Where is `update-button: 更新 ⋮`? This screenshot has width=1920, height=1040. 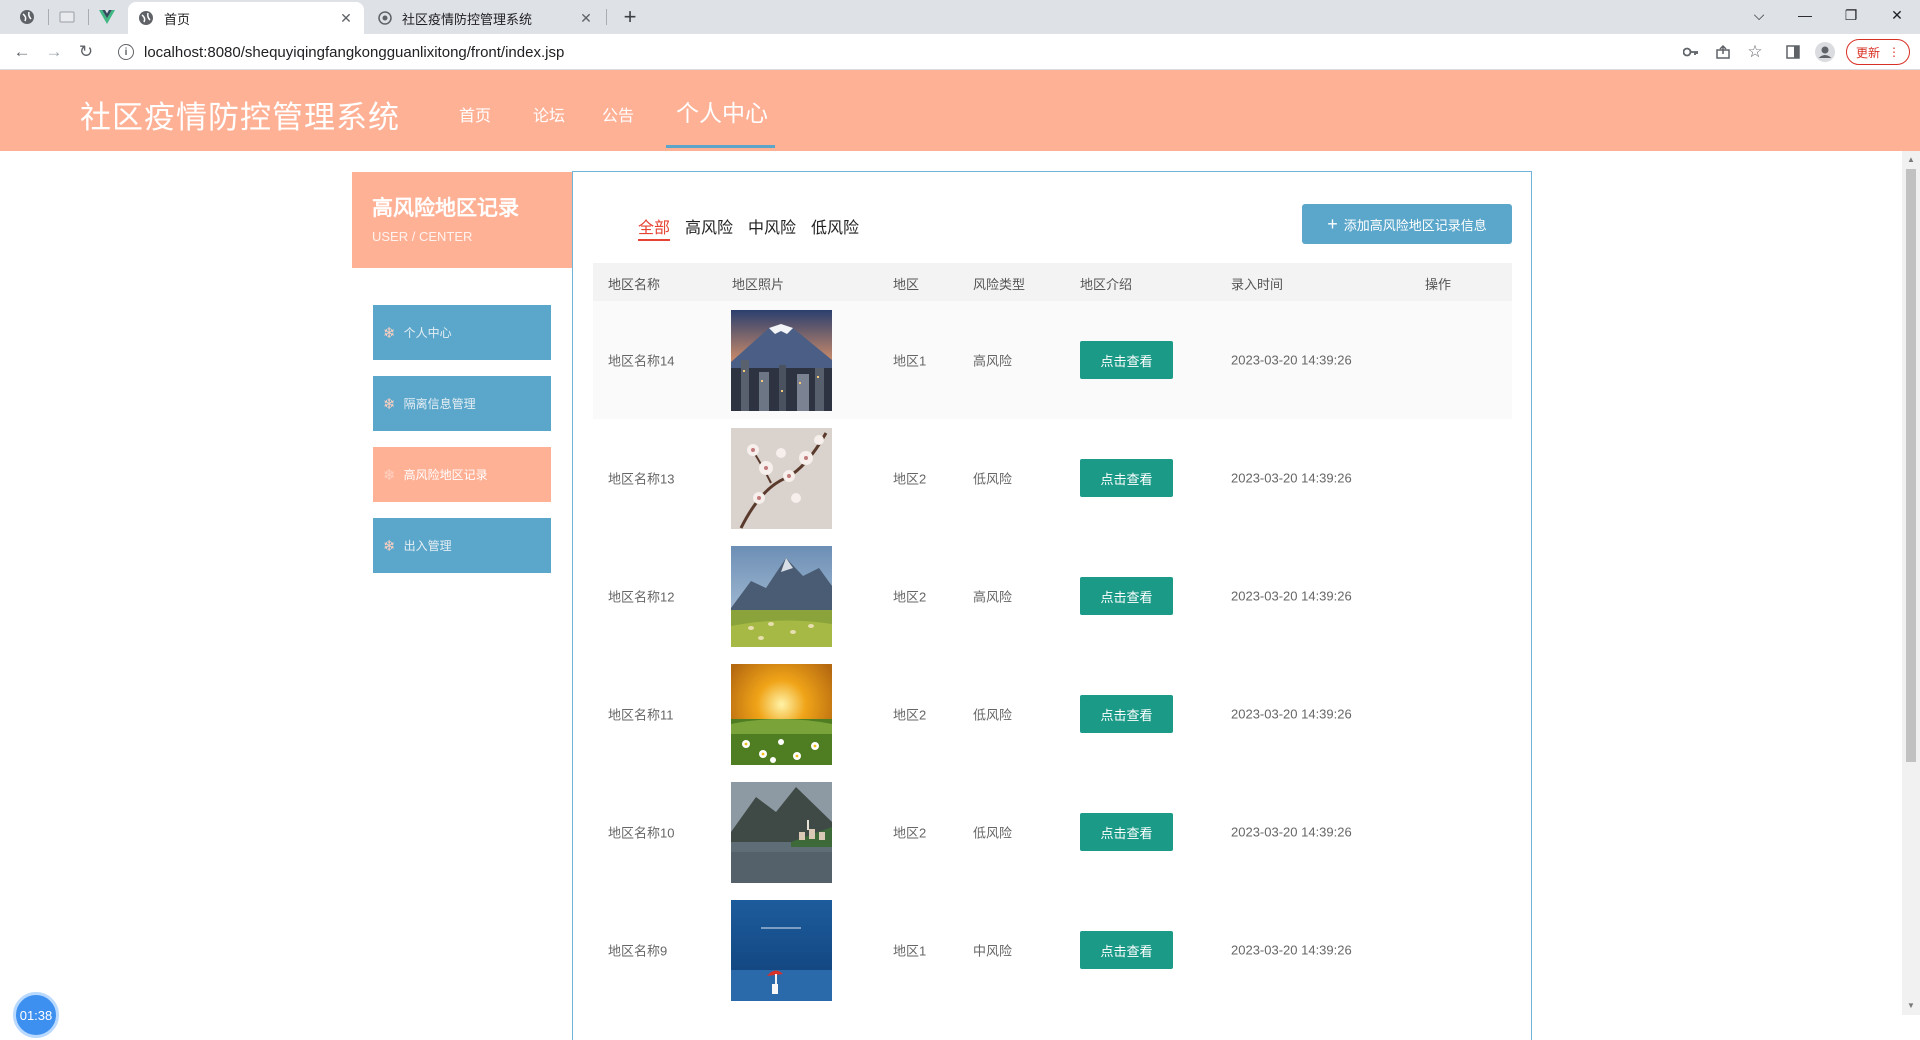 update-button: 更新 ⋮ is located at coordinates (1878, 52).